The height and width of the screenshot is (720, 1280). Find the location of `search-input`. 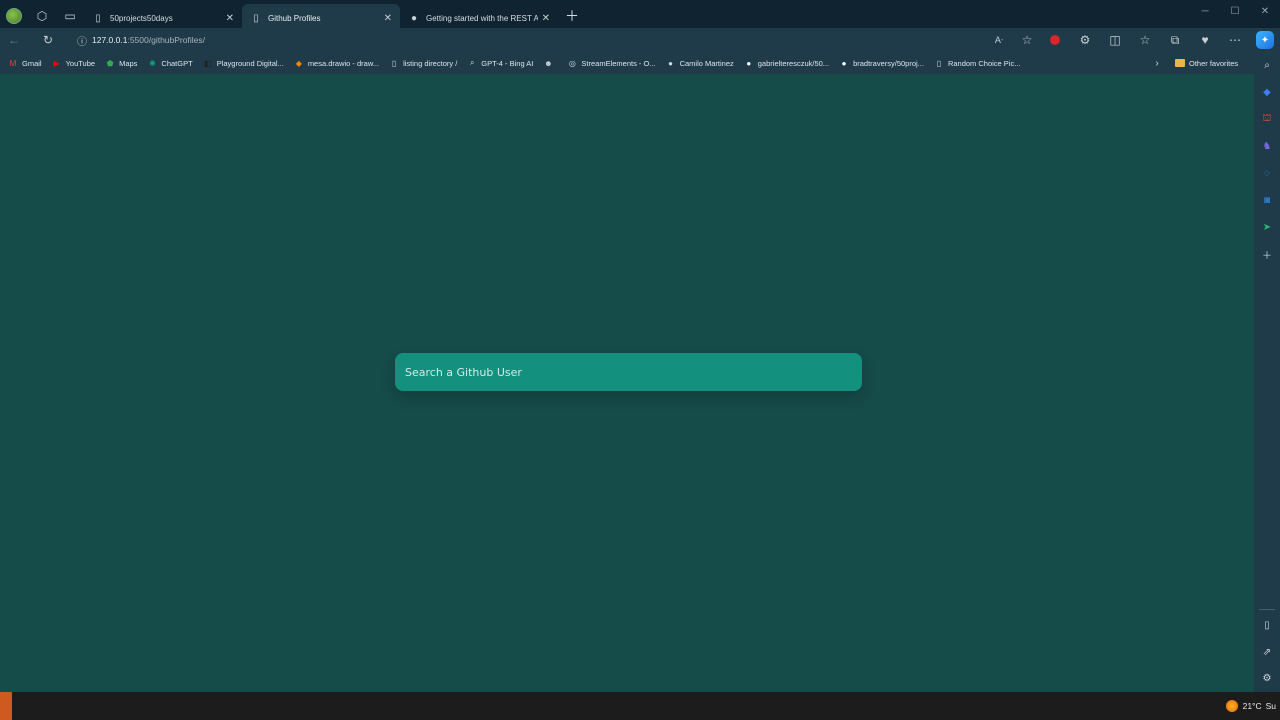

search-input is located at coordinates (628, 372).